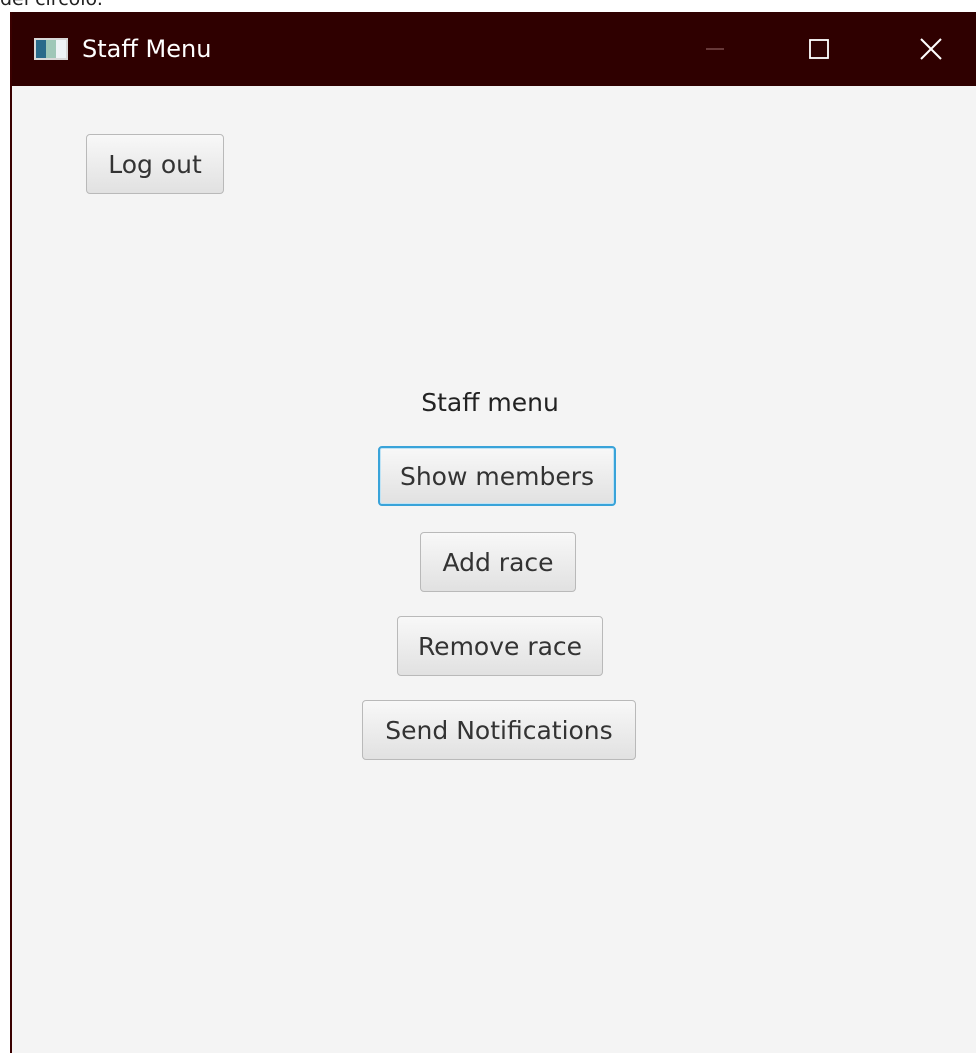 The height and width of the screenshot is (1053, 976). Describe the element at coordinates (490, 402) in the screenshot. I see `menu-title: Staff menu` at that location.